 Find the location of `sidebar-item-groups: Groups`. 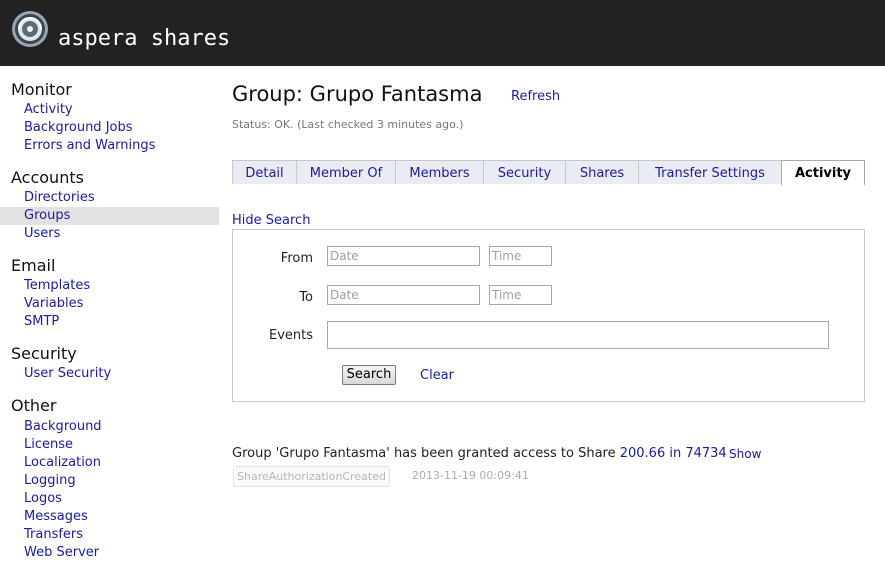

sidebar-item-groups: Groups is located at coordinates (109, 216).